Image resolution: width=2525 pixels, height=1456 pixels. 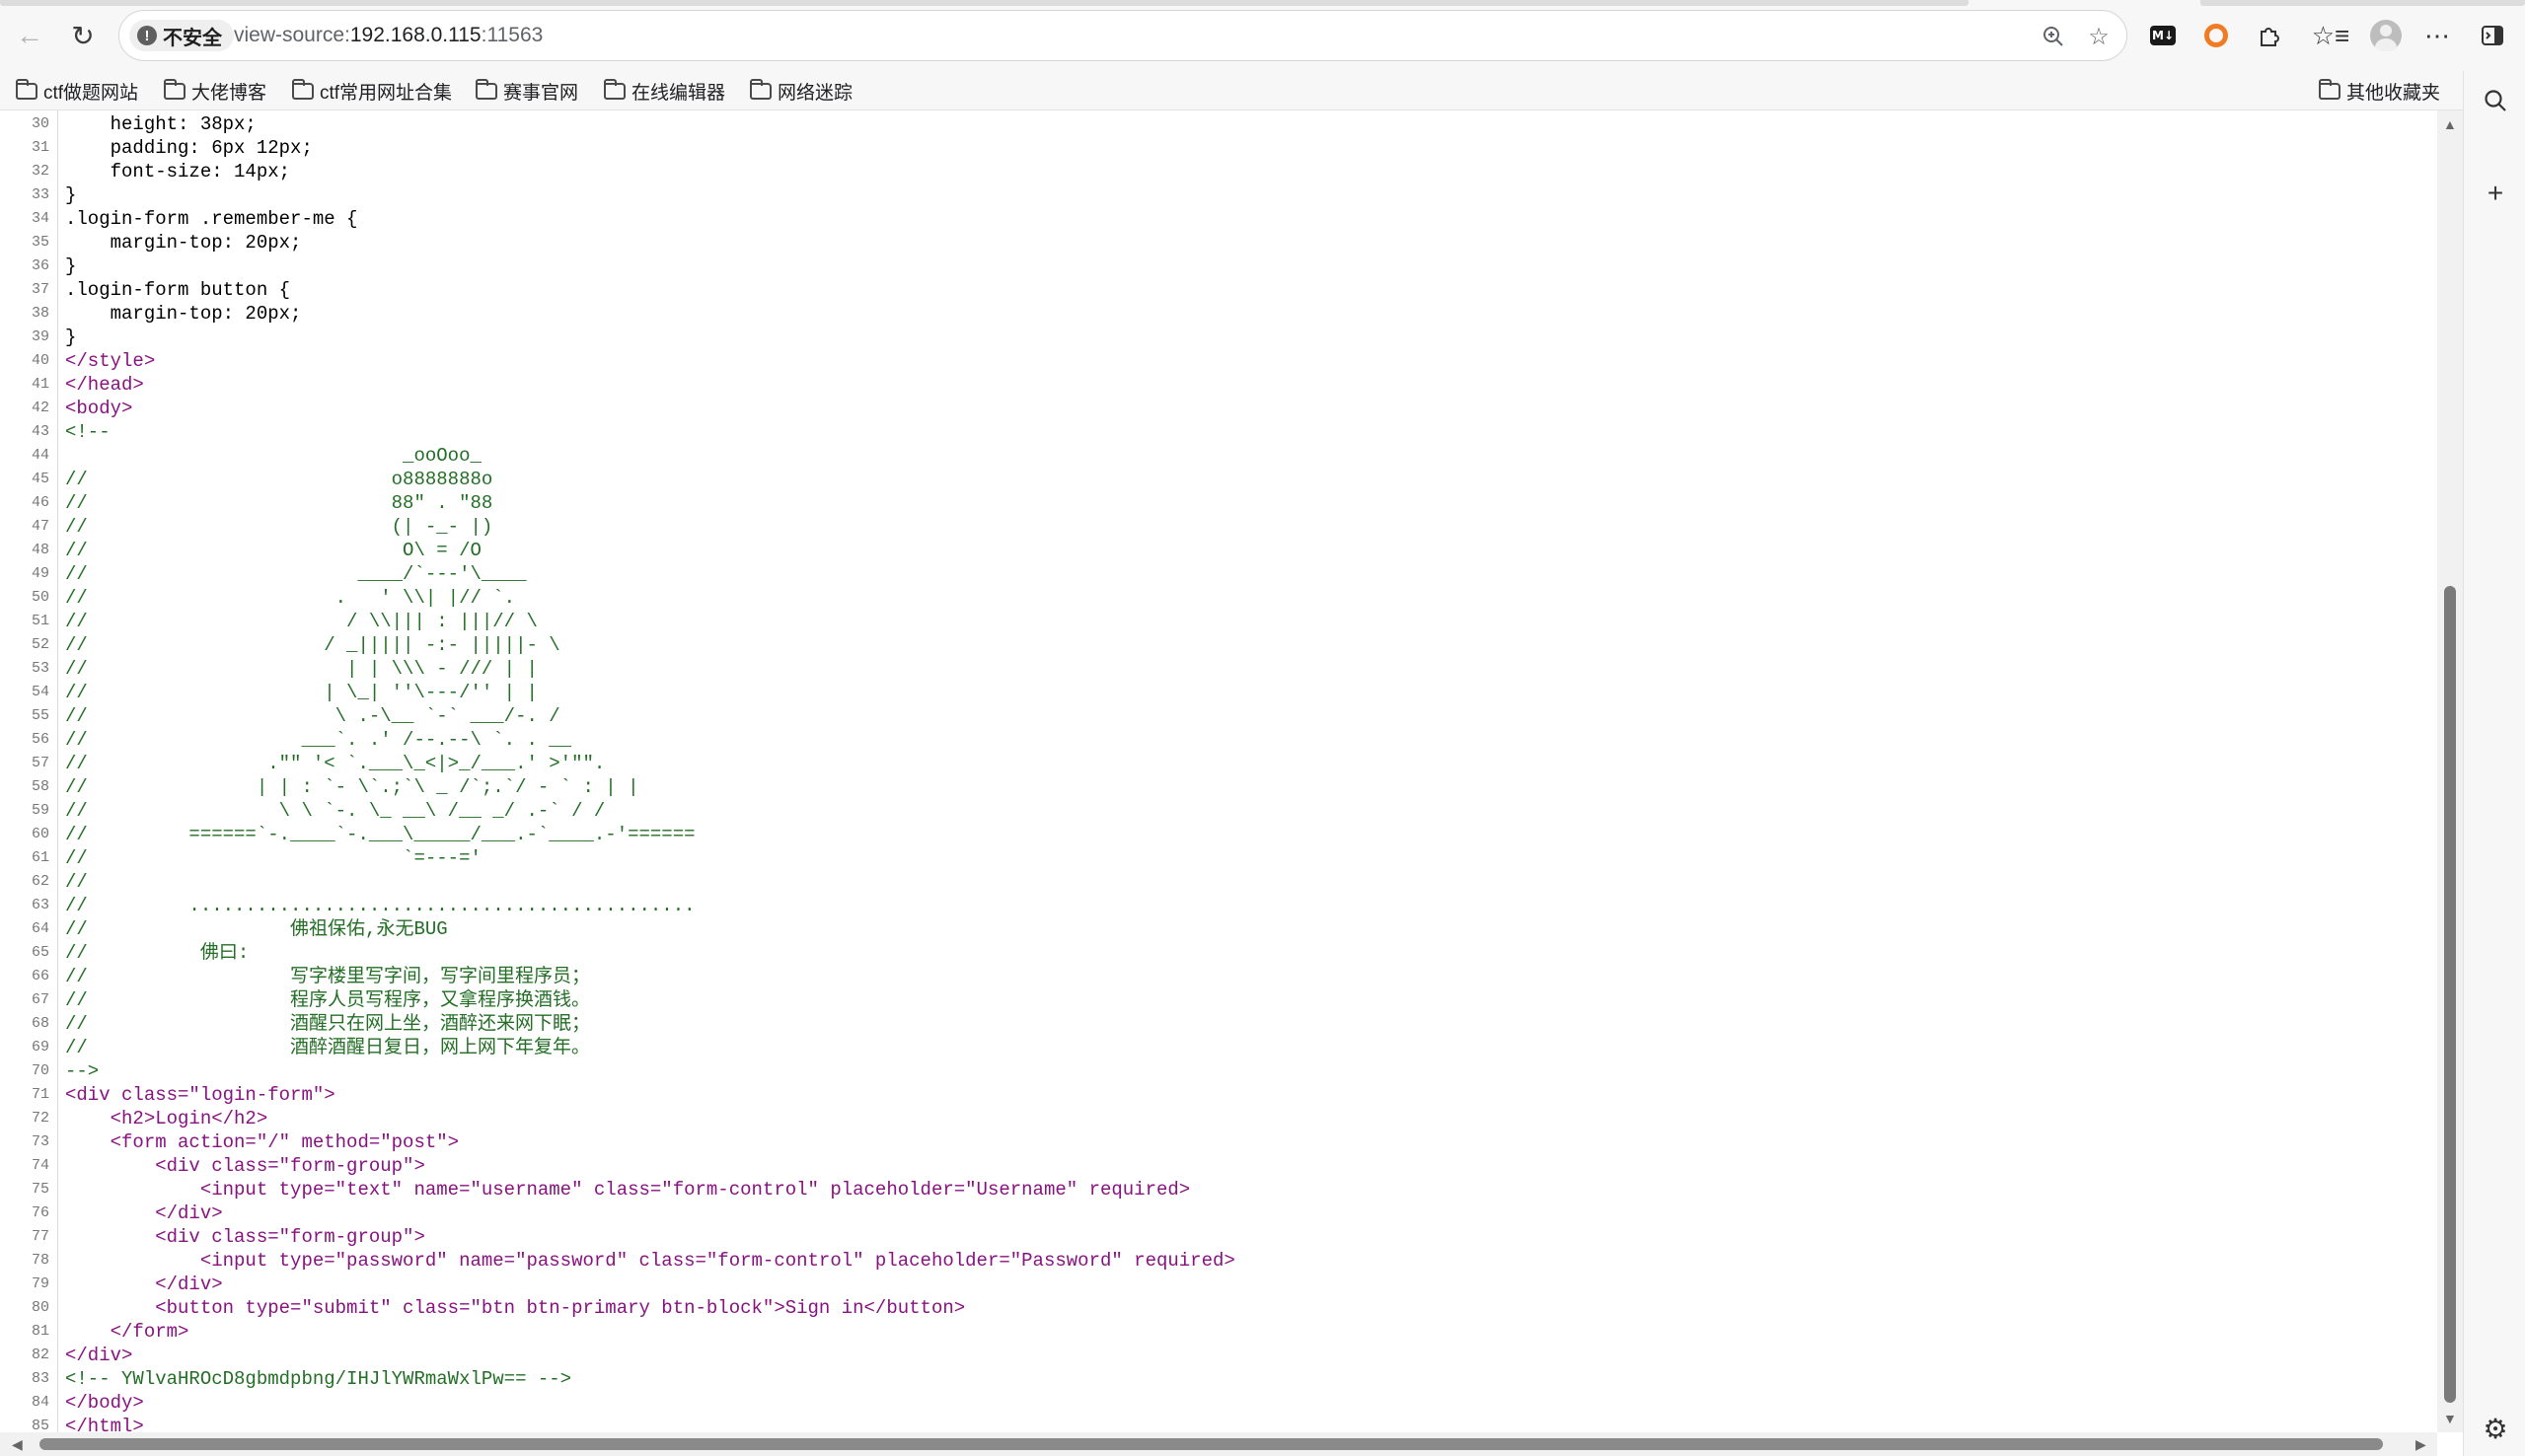 I want to click on line-number: 60, so click(x=40, y=834).